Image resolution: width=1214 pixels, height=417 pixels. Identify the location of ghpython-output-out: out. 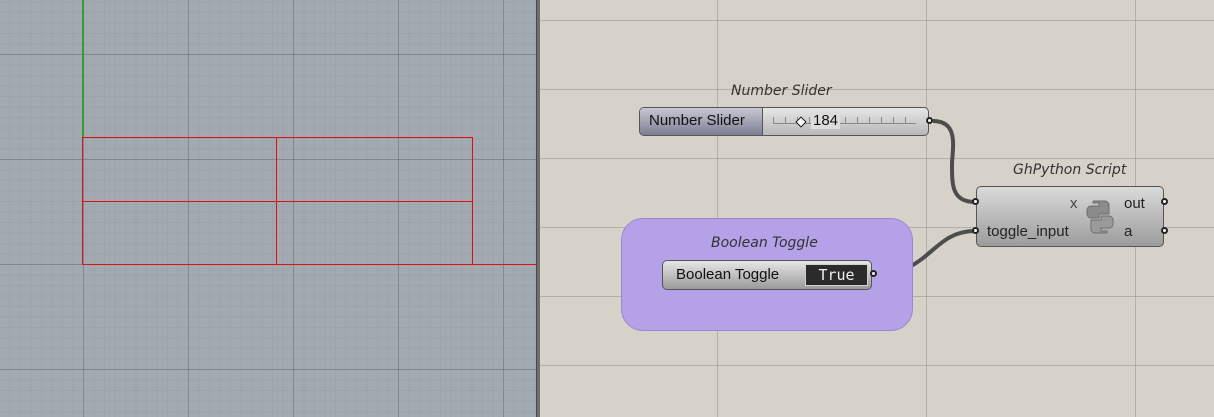
(1134, 203).